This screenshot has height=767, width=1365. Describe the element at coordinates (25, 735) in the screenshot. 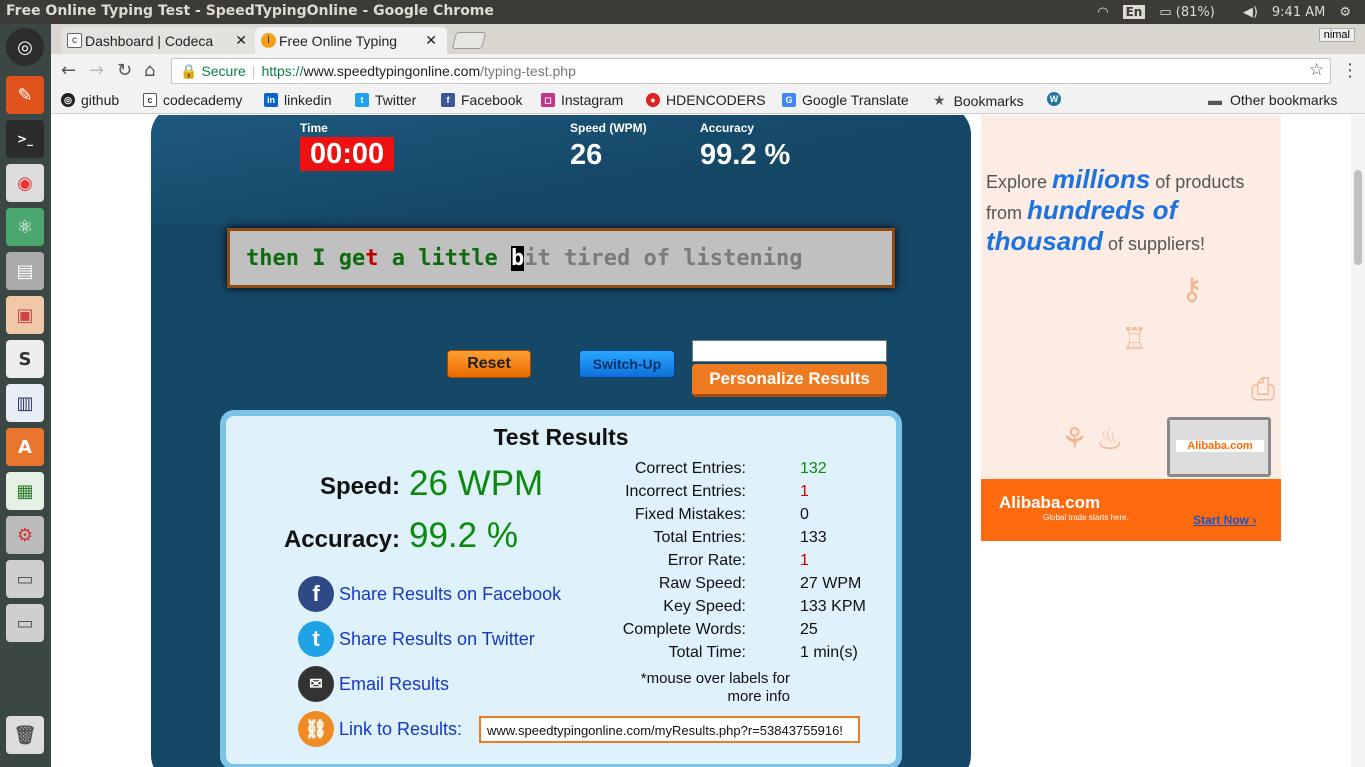

I see `trash-icon: 🗑` at that location.